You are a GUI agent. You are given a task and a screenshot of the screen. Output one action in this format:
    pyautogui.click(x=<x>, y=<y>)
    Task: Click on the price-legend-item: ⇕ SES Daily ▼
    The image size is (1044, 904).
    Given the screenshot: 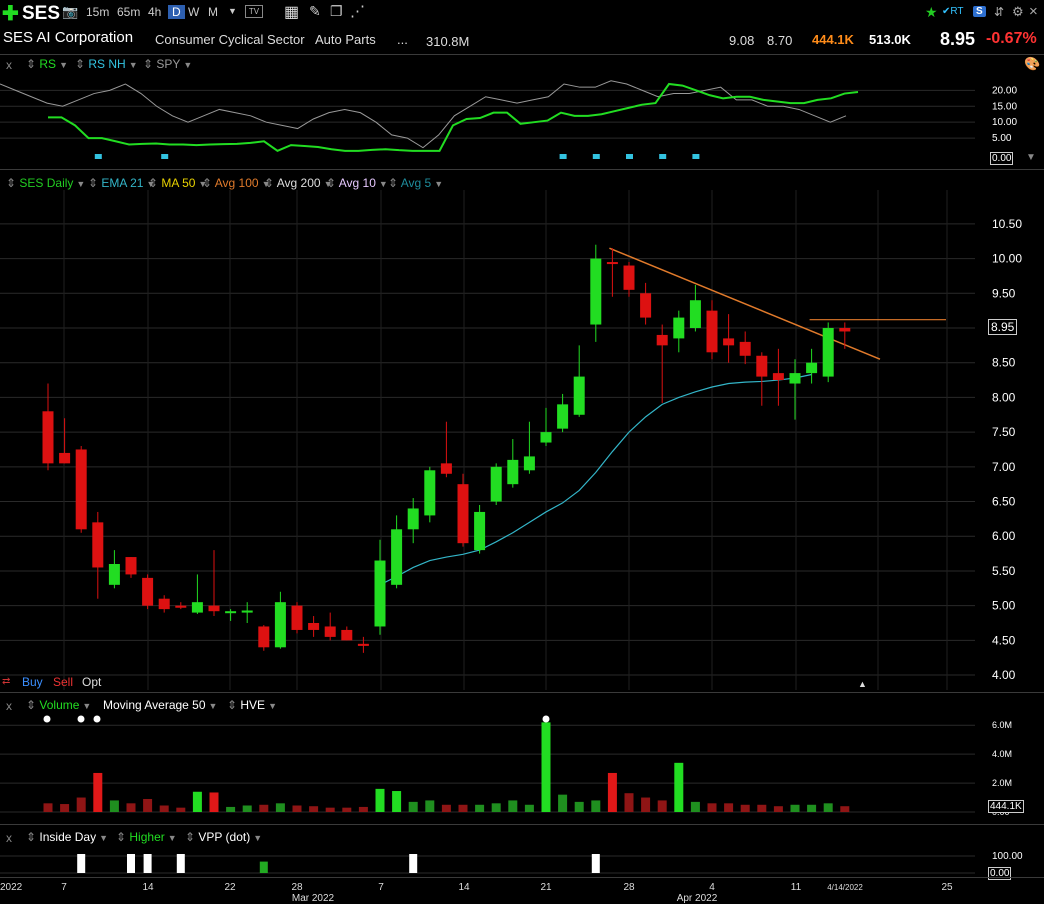 What is the action you would take?
    pyautogui.click(x=45, y=183)
    